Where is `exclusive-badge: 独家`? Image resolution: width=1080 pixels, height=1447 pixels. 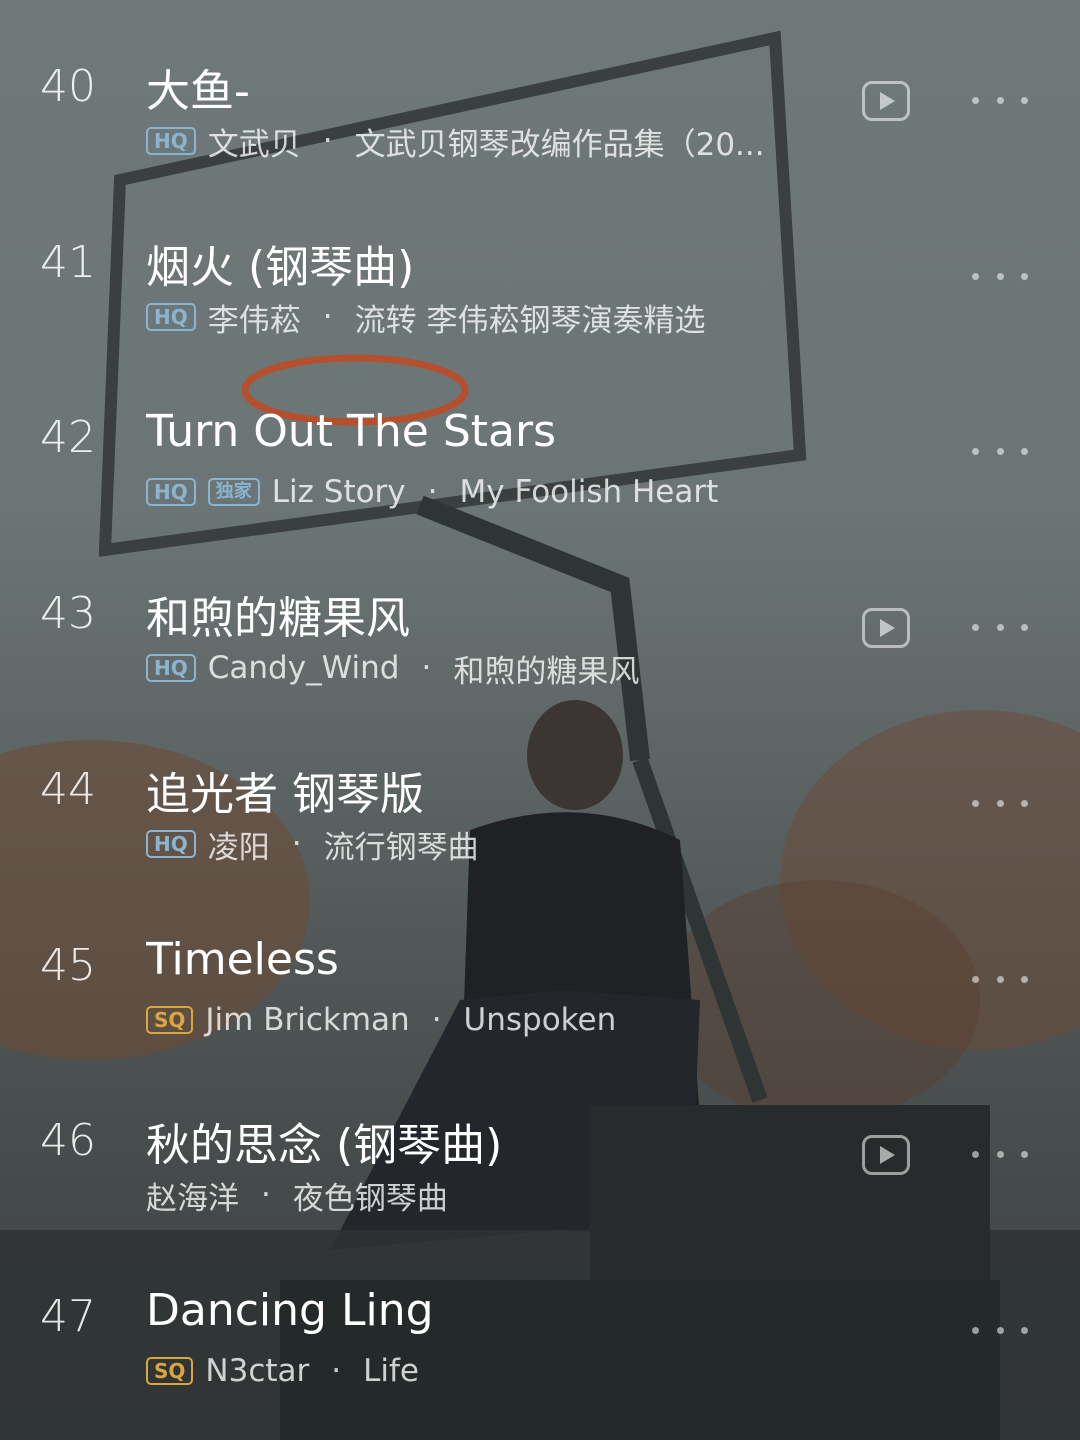
exclusive-badge: 独家 is located at coordinates (233, 492).